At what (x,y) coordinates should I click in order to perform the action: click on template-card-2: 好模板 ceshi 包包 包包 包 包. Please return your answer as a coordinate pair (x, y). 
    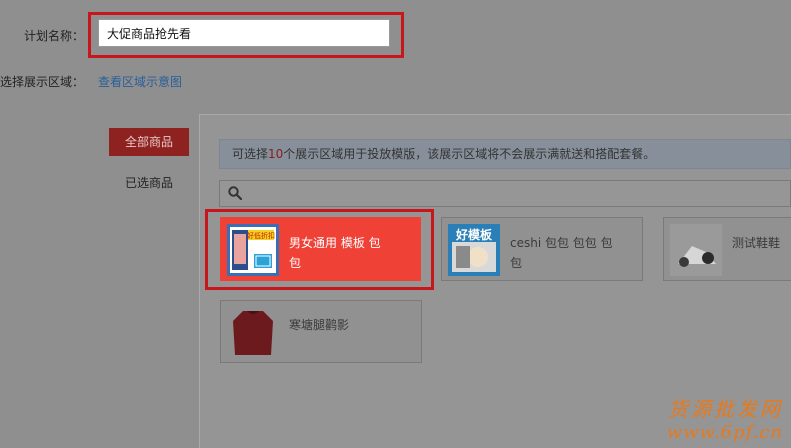
    Looking at the image, I should click on (542, 249).